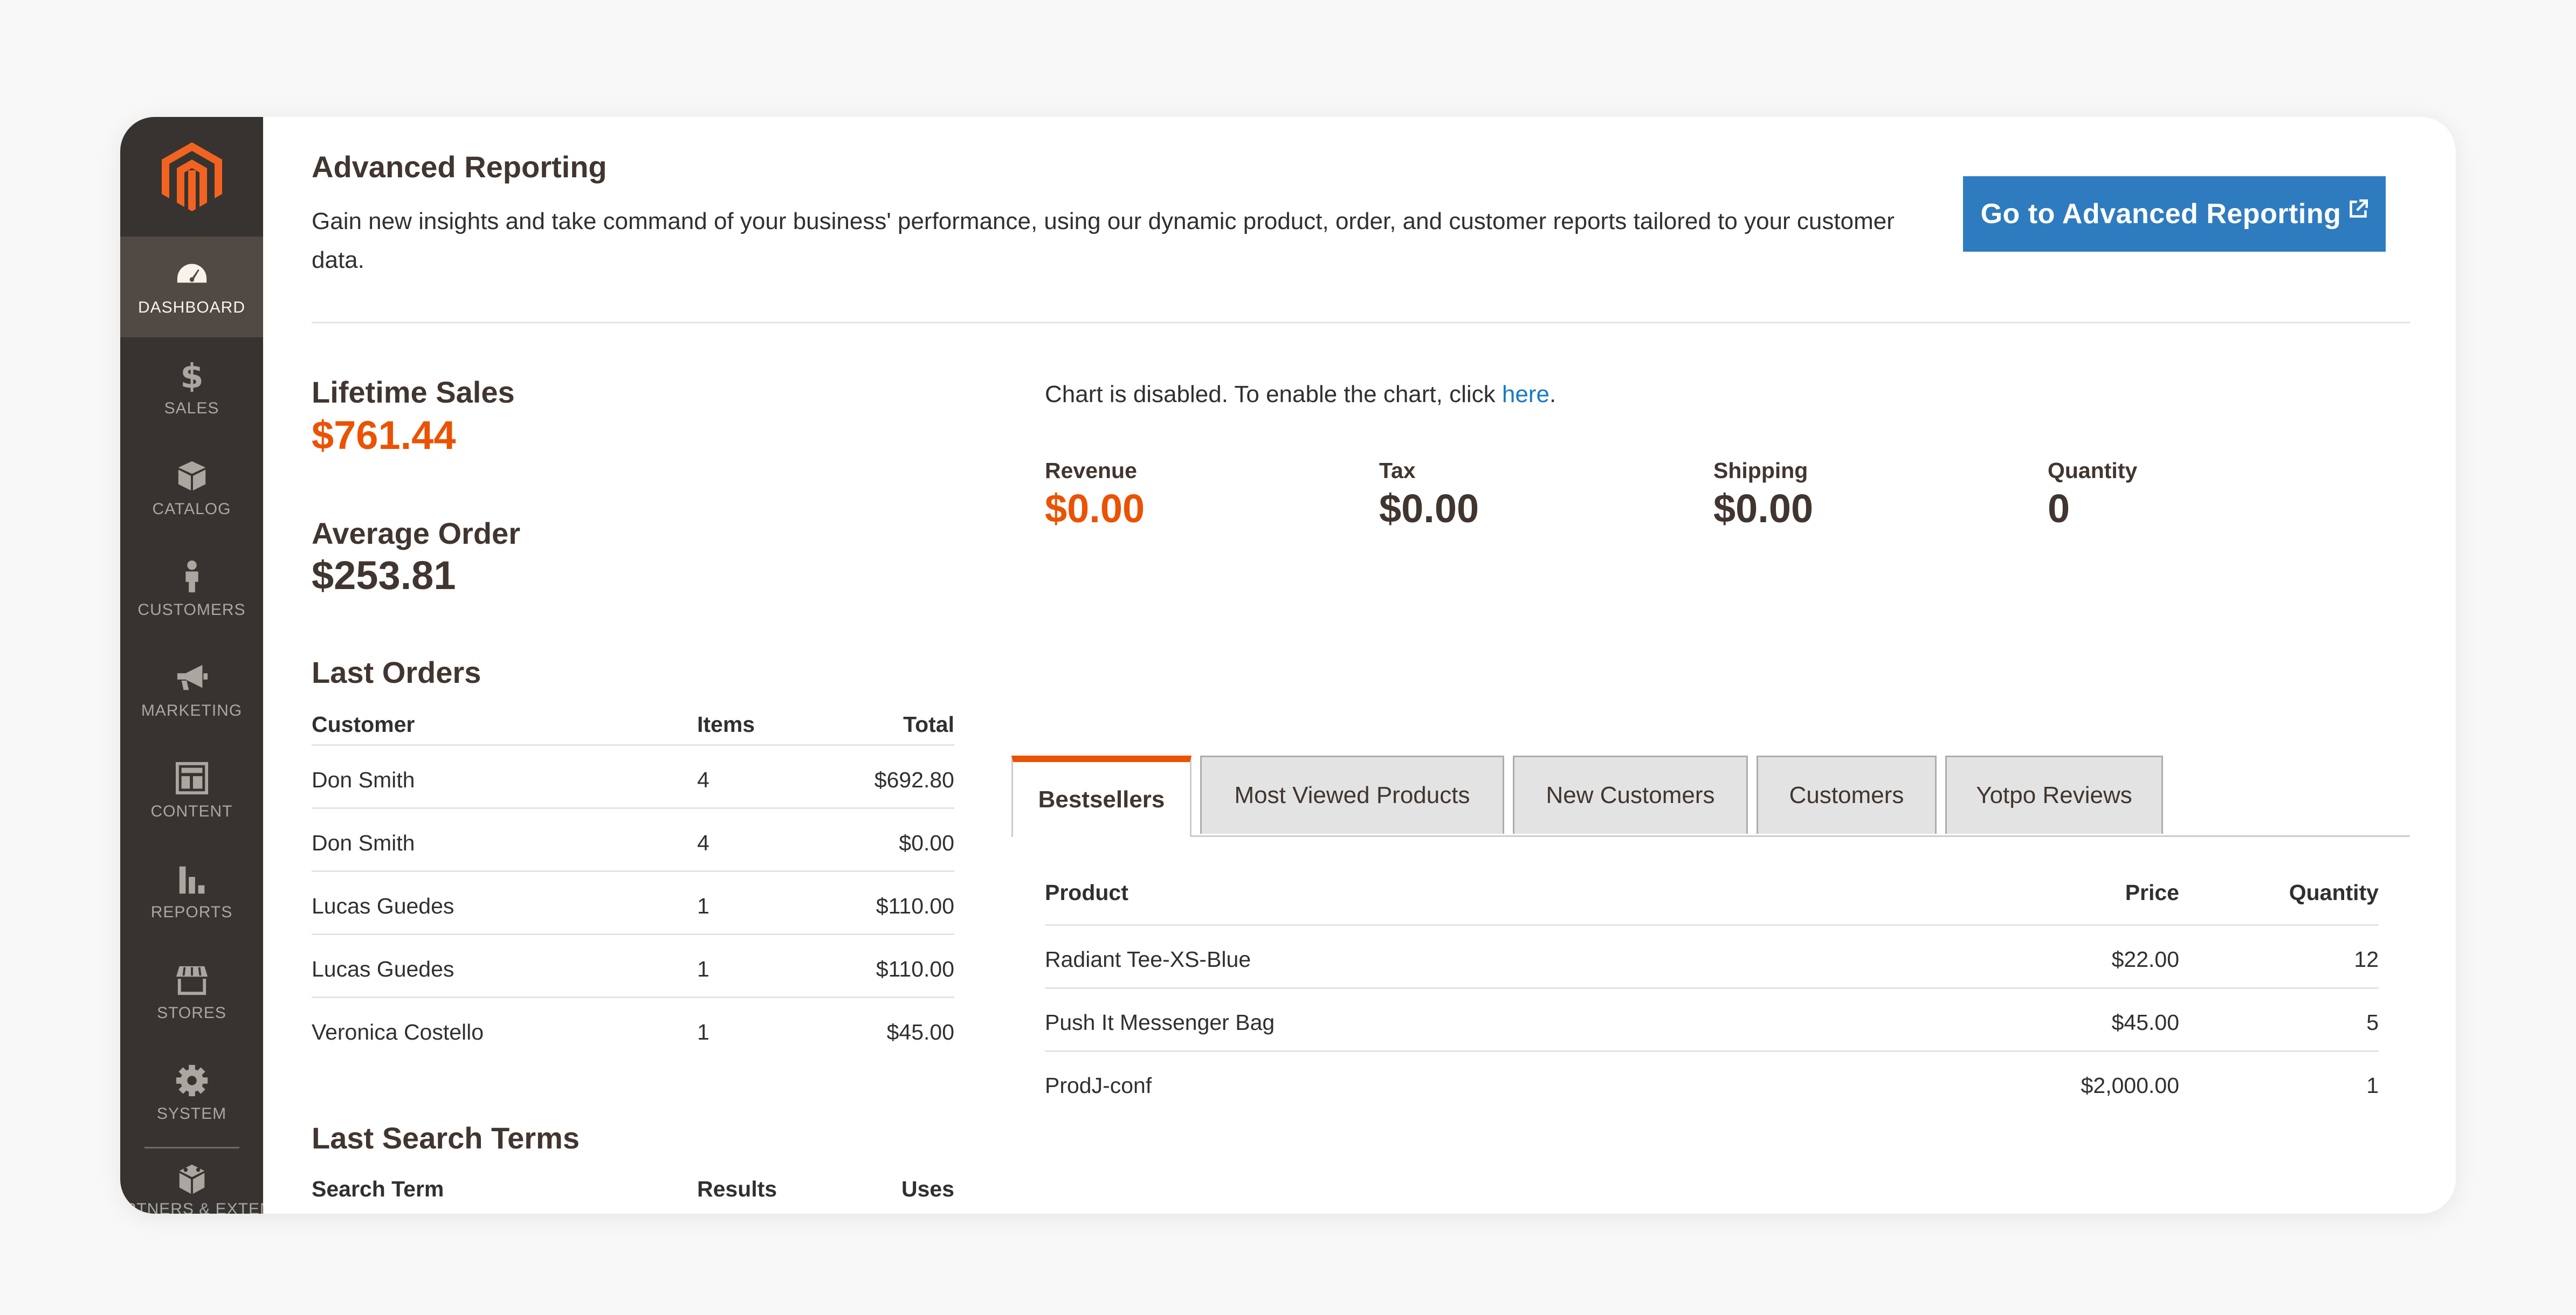 Image resolution: width=2576 pixels, height=1315 pixels. Describe the element at coordinates (378, 1188) in the screenshot. I see `column-header-search-term: Search Term` at that location.